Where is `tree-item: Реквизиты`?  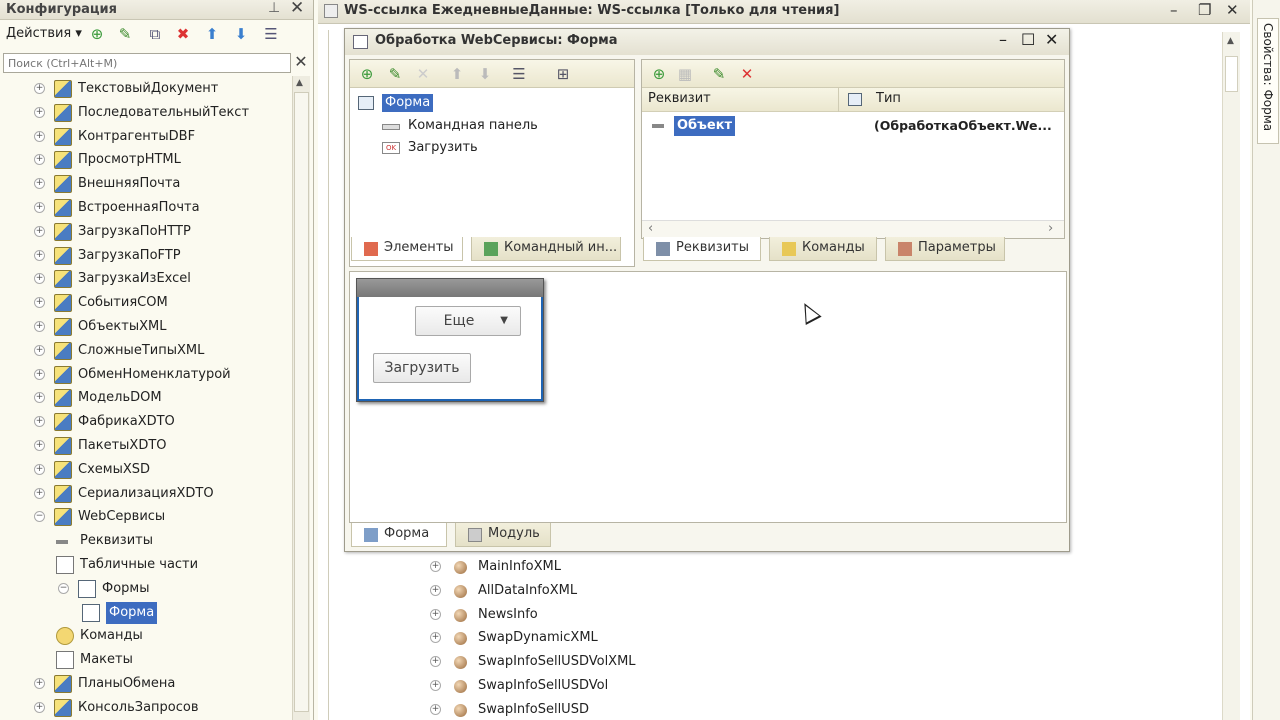
tree-item: Реквизиты is located at coordinates (145, 541).